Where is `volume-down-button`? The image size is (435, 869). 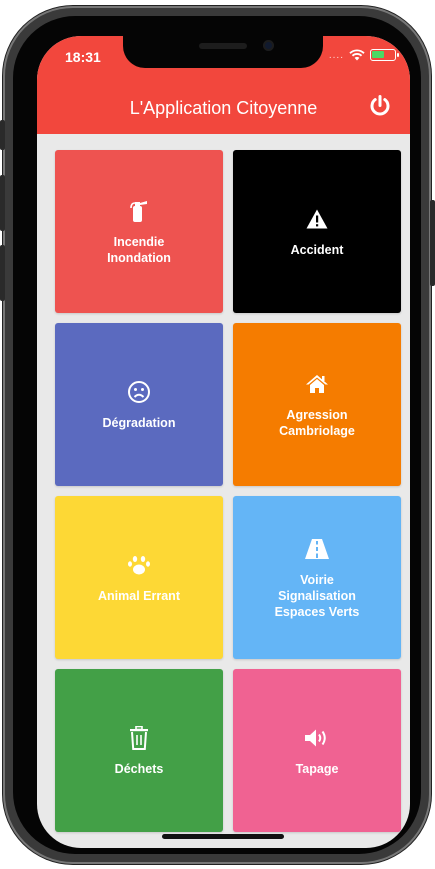
volume-down-button is located at coordinates (2, 273).